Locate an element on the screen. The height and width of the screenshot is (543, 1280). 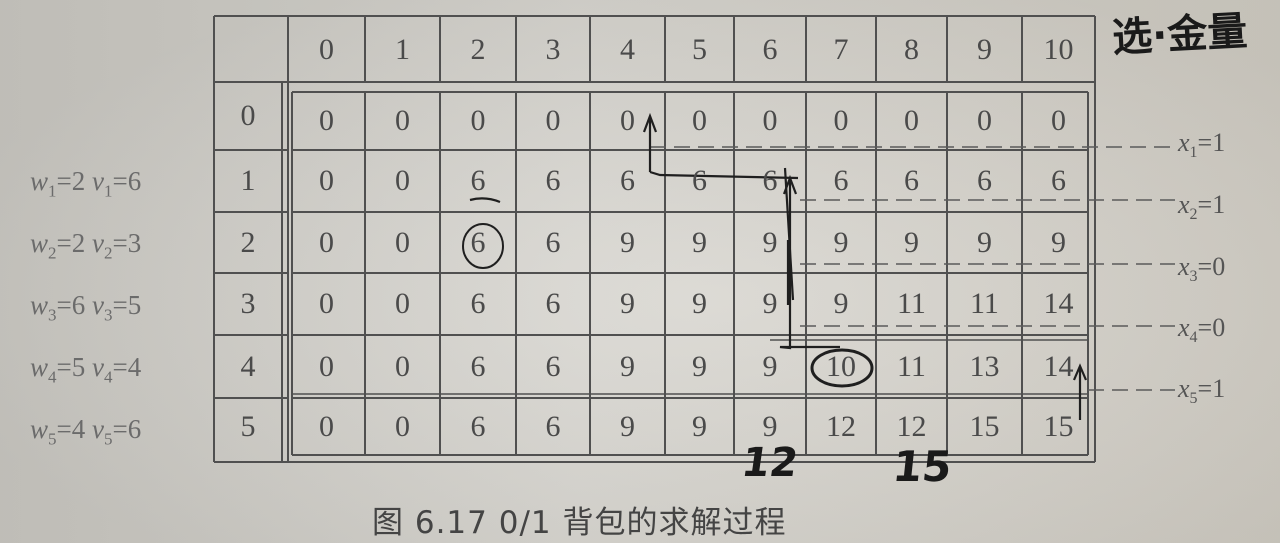
item-text: =3 is located at coordinates (127, 243).